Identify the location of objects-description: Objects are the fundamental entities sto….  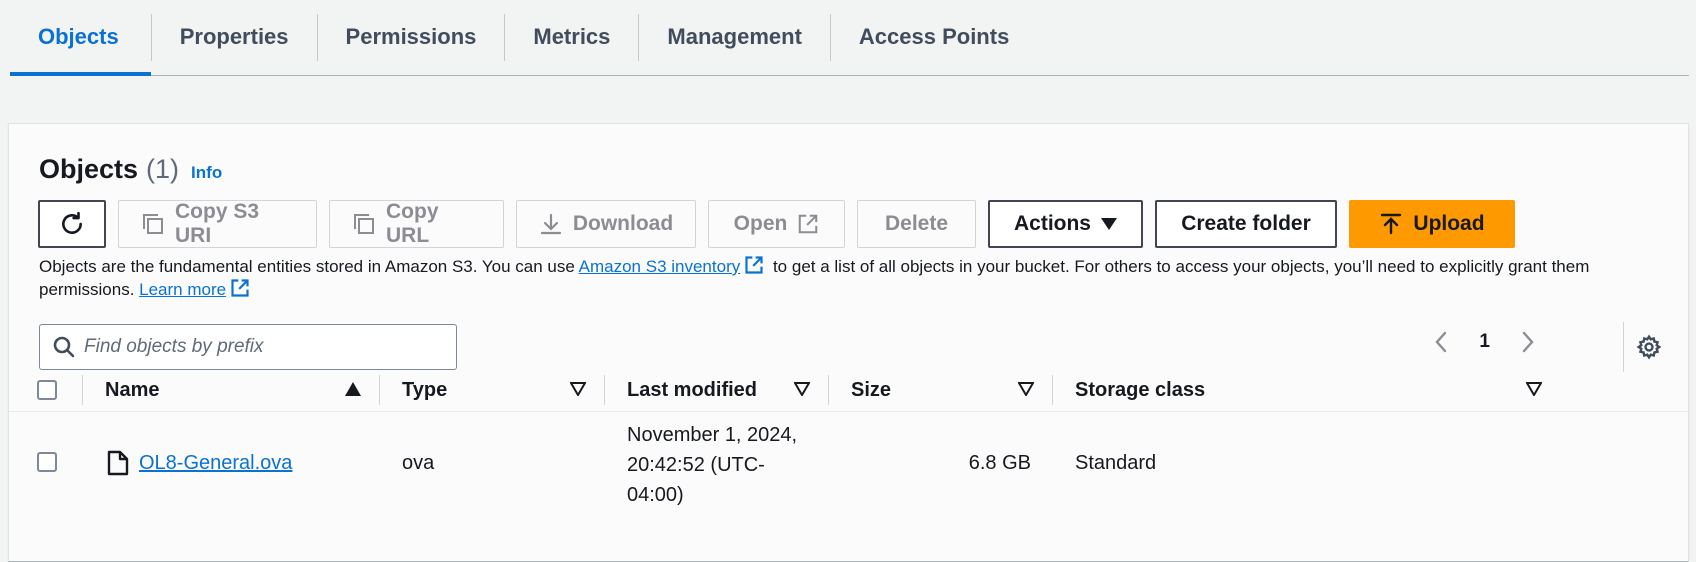
(859, 278).